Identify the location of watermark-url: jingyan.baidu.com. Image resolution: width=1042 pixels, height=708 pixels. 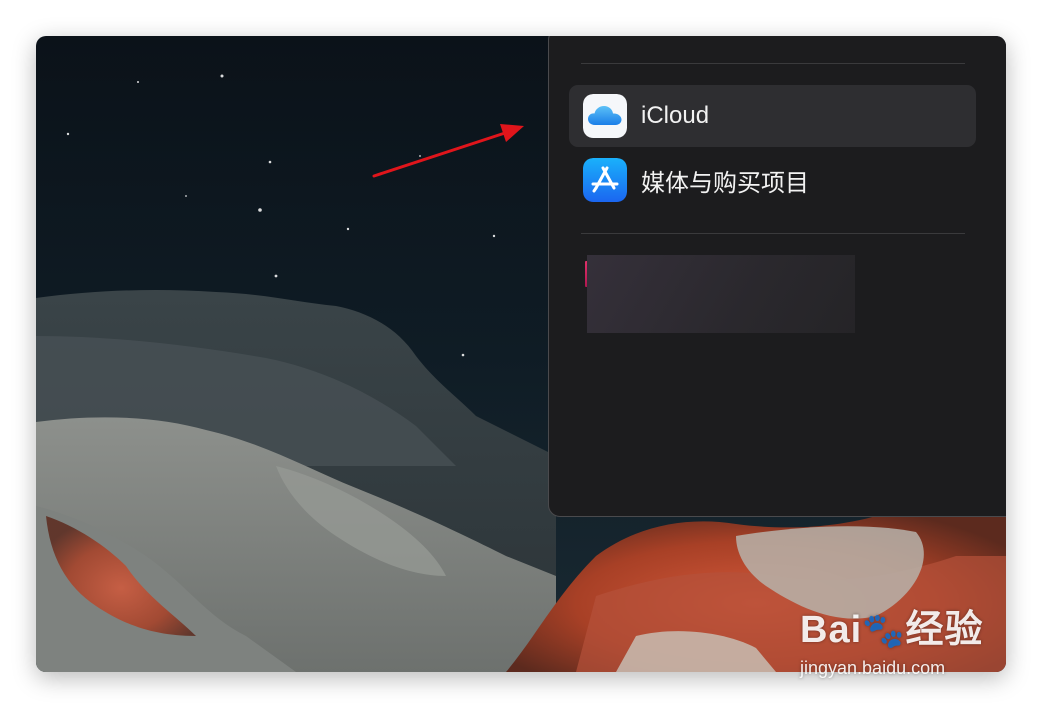
(873, 668).